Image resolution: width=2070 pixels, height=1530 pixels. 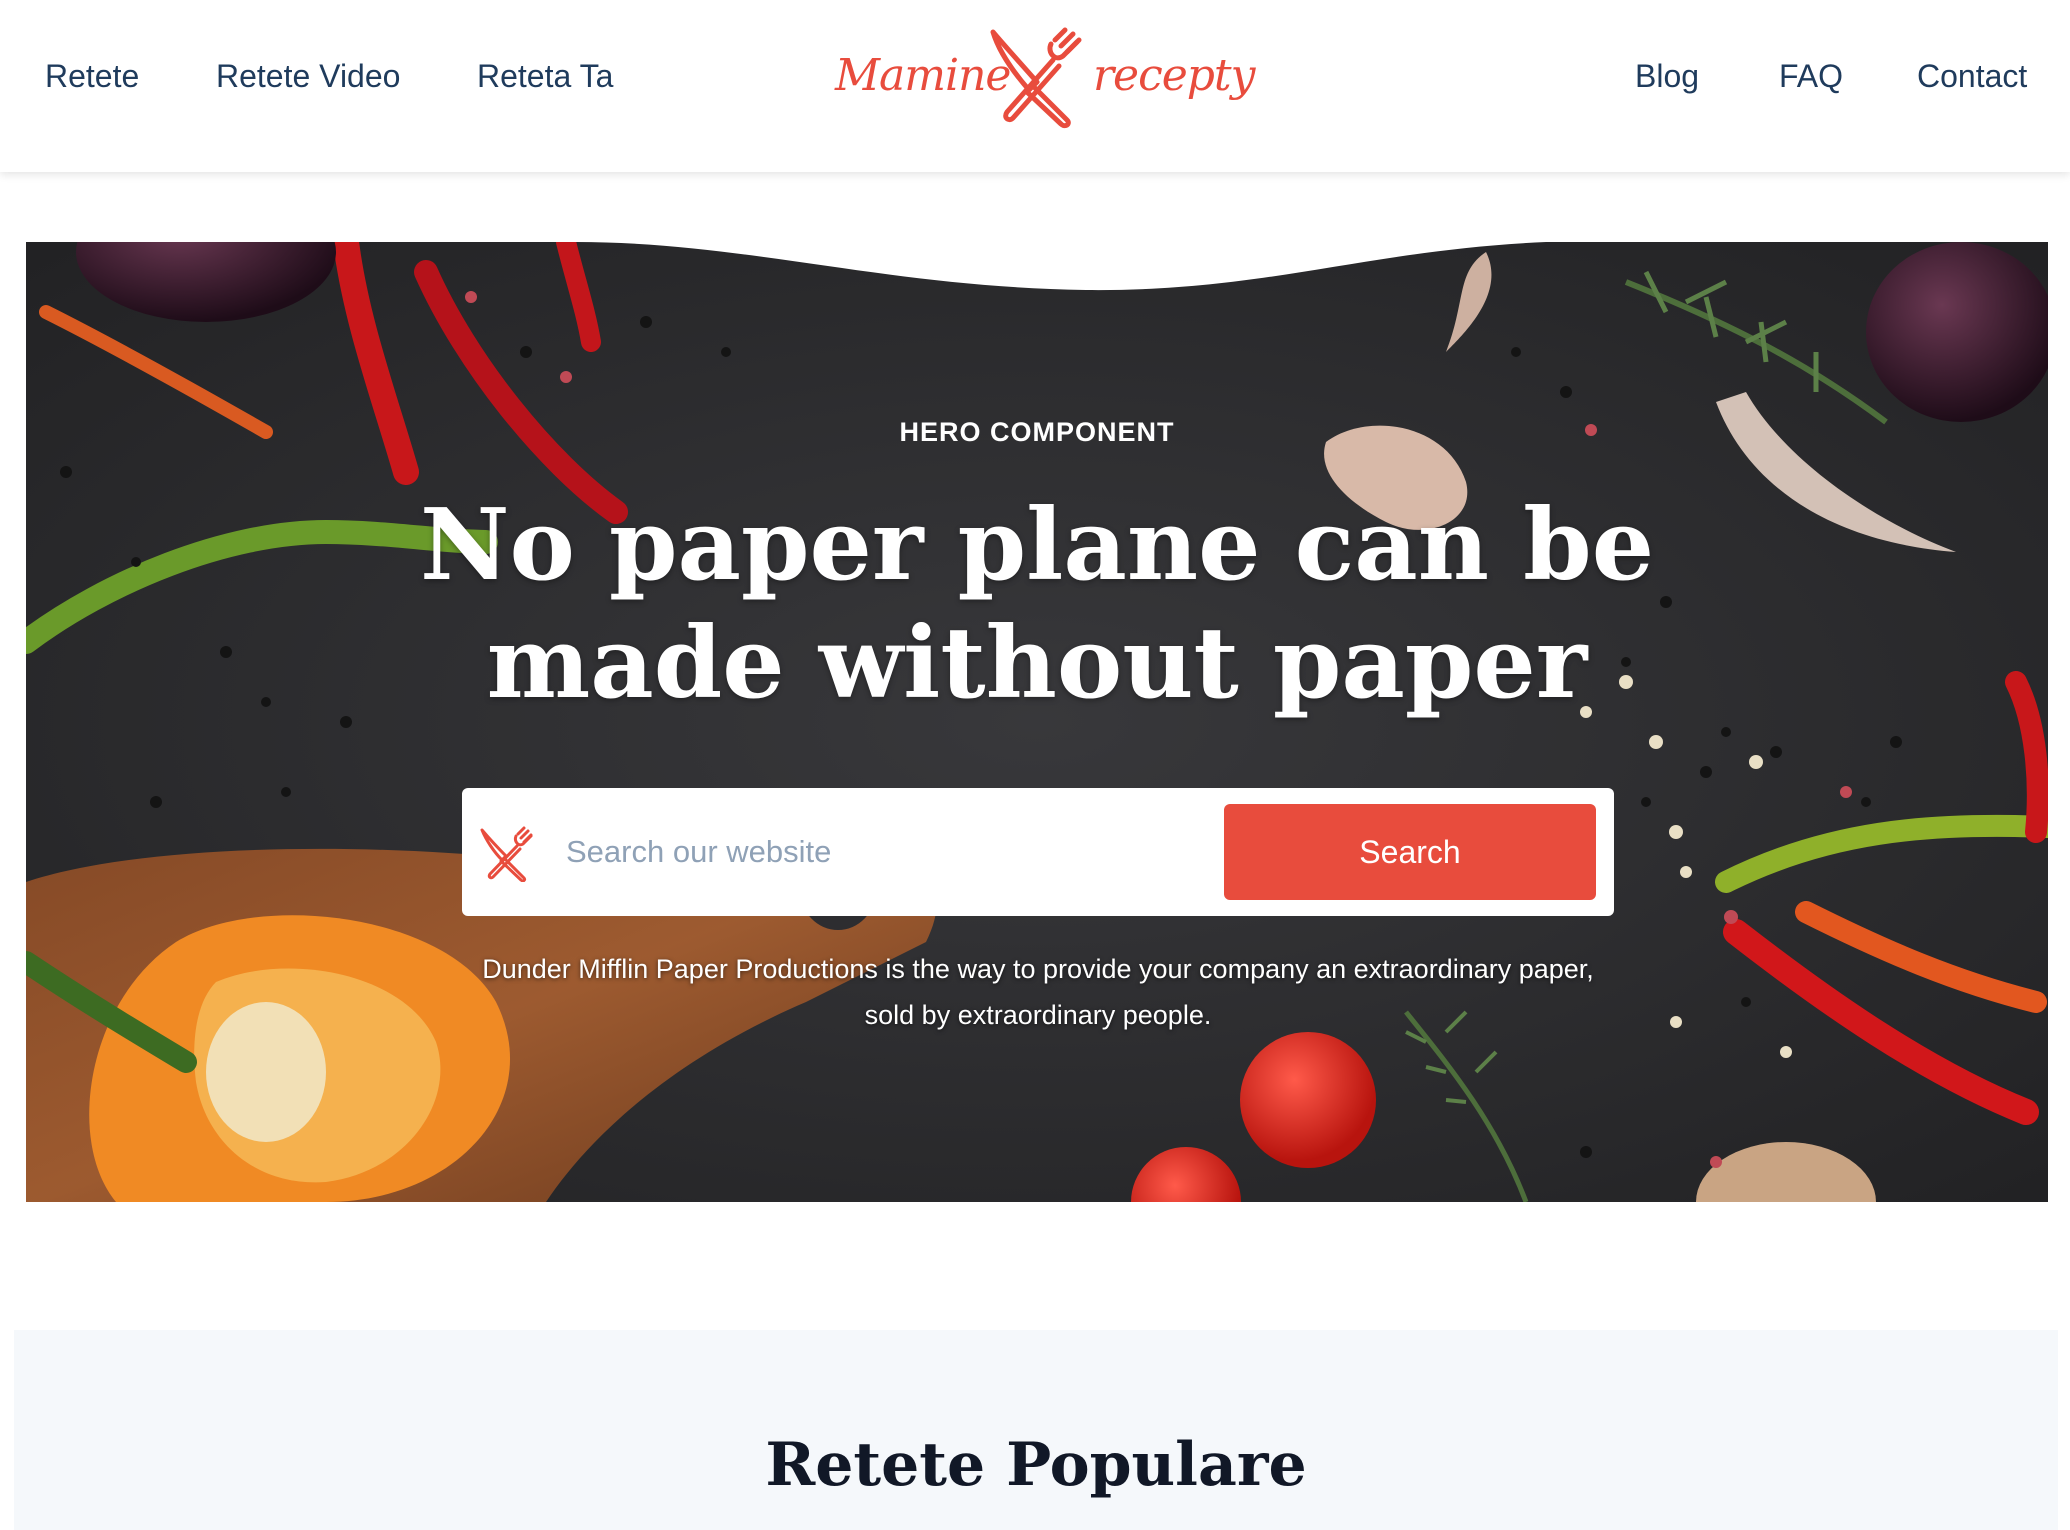 What do you see at coordinates (866, 852) in the screenshot?
I see `search-input` at bounding box center [866, 852].